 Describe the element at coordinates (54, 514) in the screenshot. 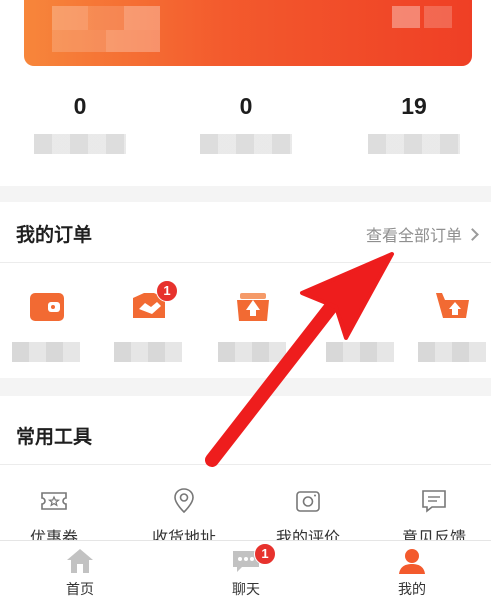

I see `tool-item-coupon: 优惠券` at that location.